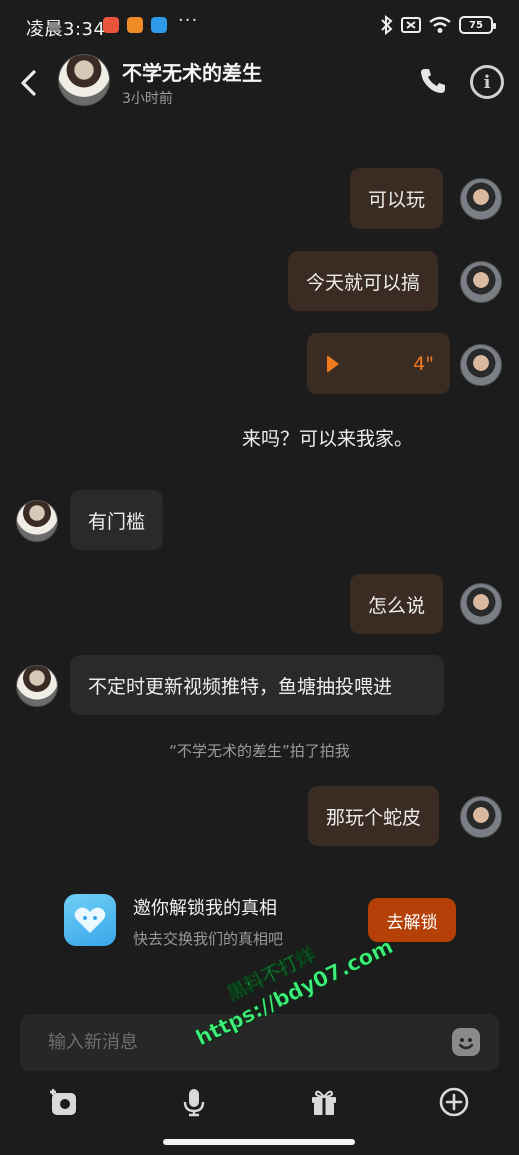  I want to click on message-bubble-theirs: 不定时更新视频推特，鱼塘抽投喂进, so click(257, 685).